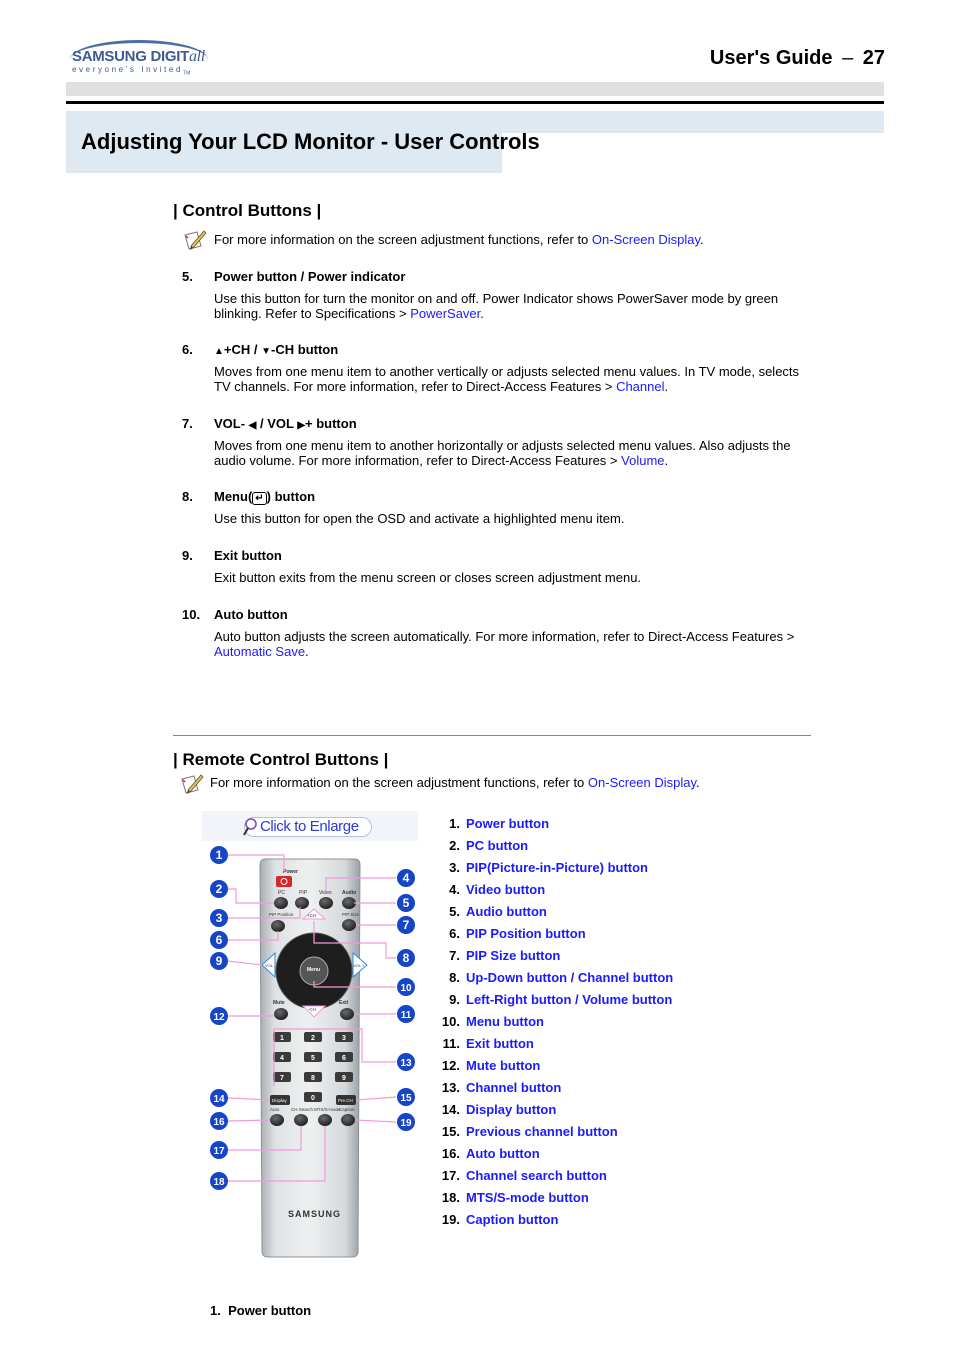  I want to click on remote-list-link: Auto button, so click(503, 1153).